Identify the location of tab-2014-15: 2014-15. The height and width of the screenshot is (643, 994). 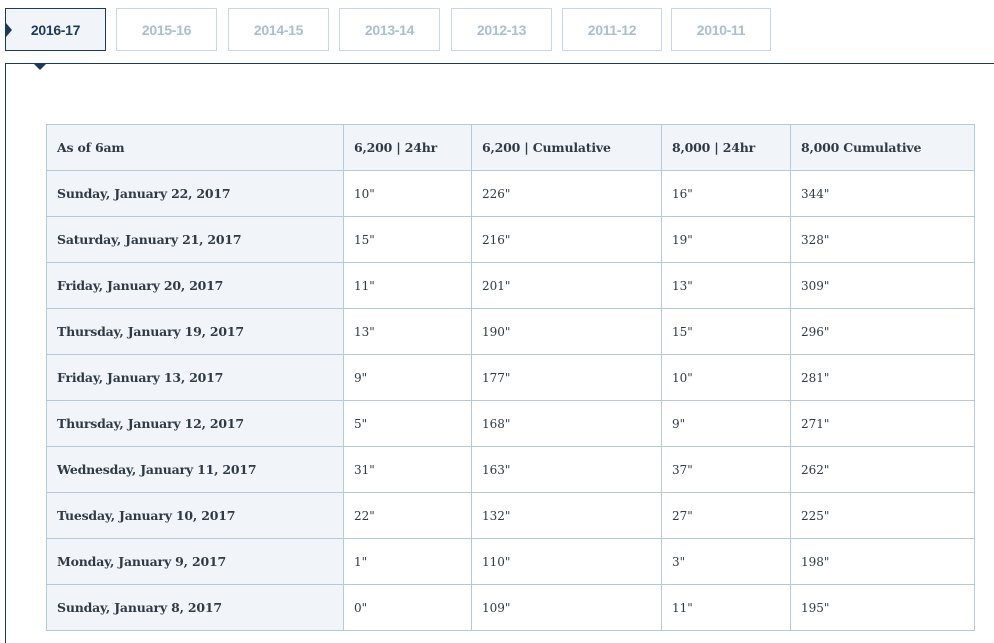
(278, 29).